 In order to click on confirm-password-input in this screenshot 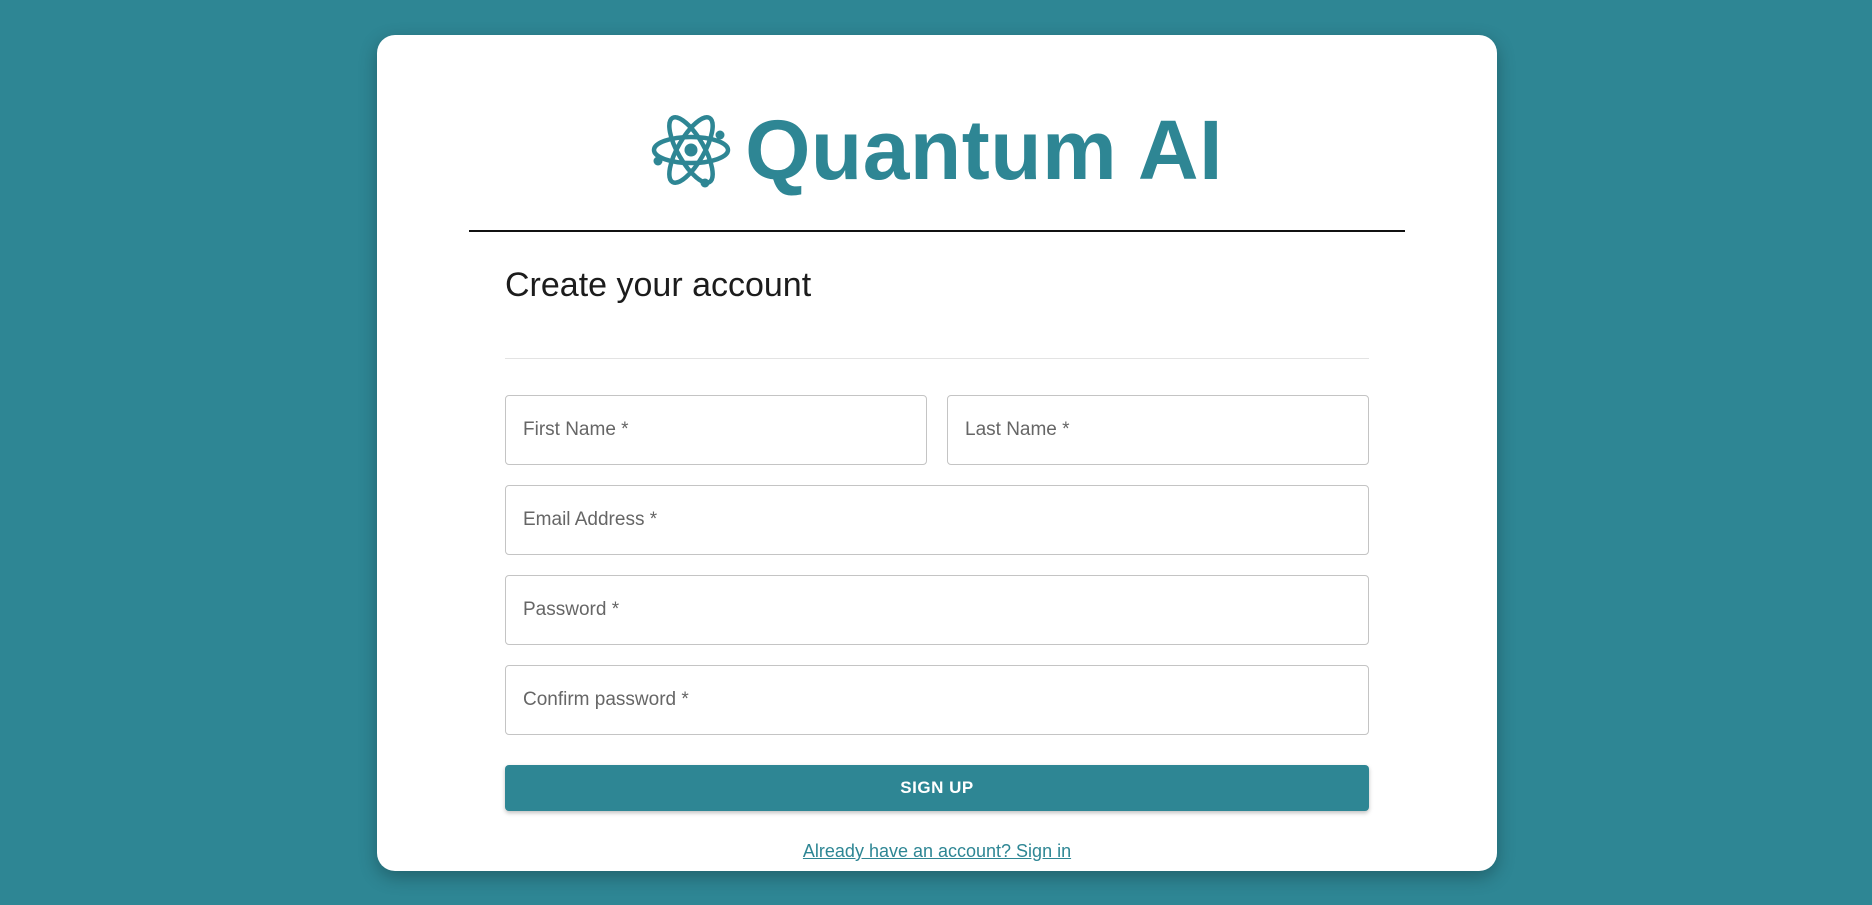, I will do `click(937, 700)`.